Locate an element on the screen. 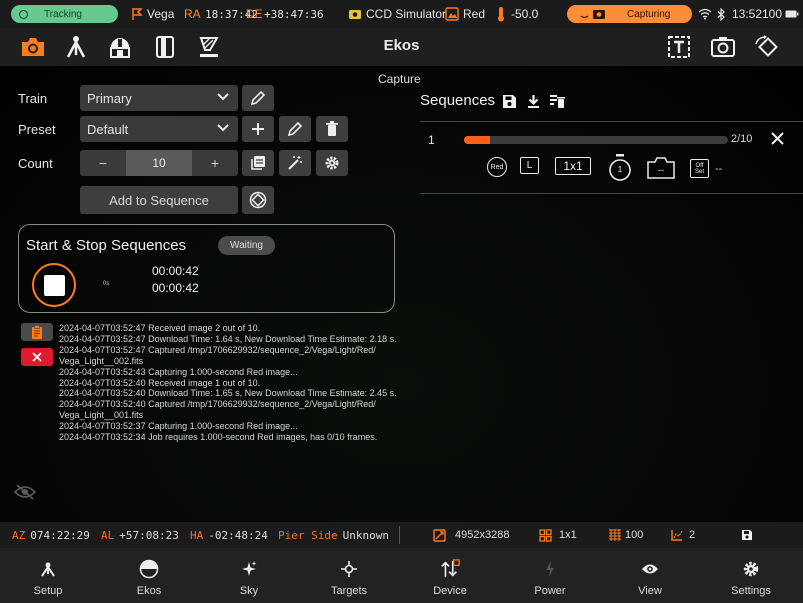  divider is located at coordinates (399, 535).